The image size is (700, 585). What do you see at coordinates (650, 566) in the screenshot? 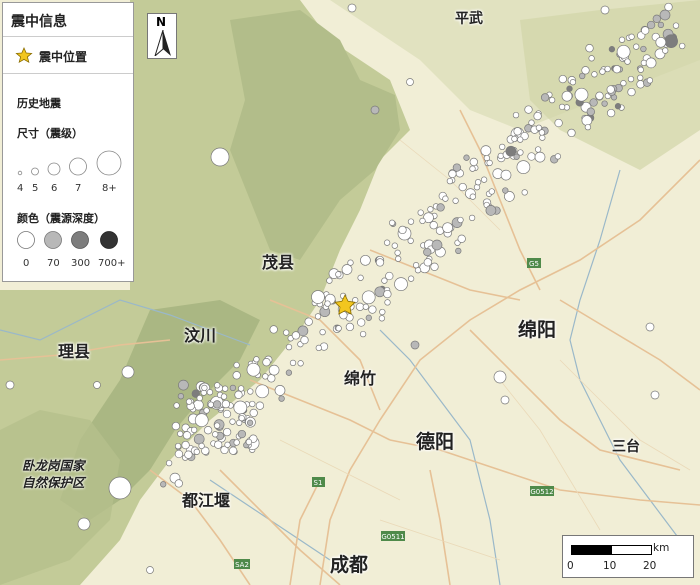
I see `scale-tick: 20` at bounding box center [650, 566].